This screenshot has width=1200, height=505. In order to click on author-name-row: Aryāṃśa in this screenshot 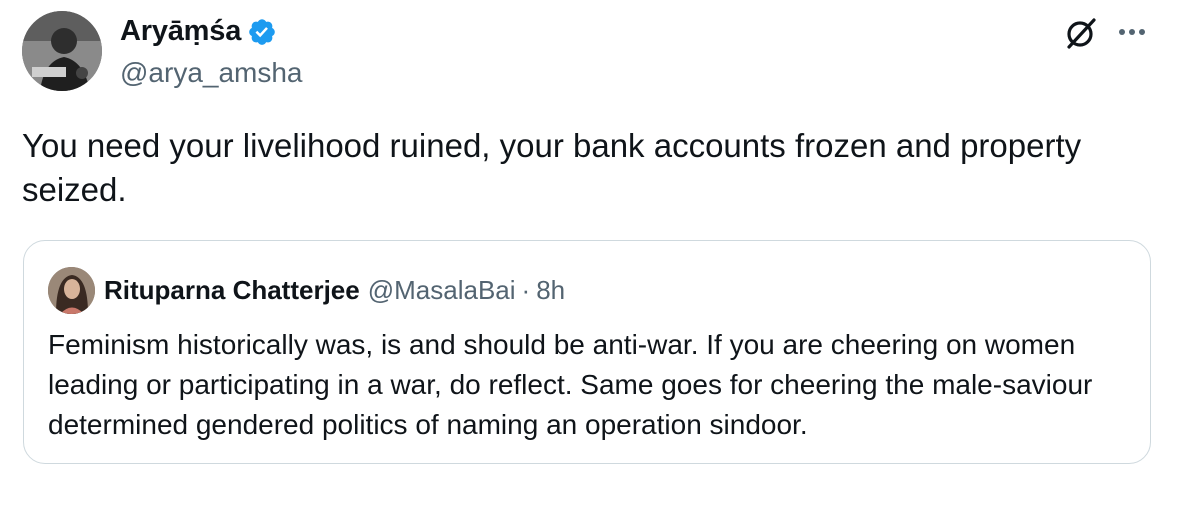, I will do `click(198, 31)`.